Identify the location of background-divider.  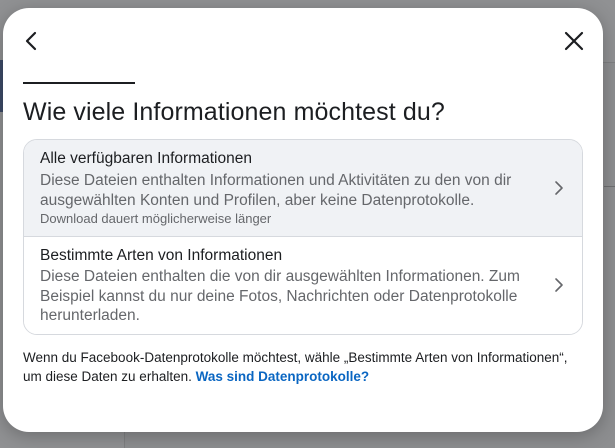
(609, 186).